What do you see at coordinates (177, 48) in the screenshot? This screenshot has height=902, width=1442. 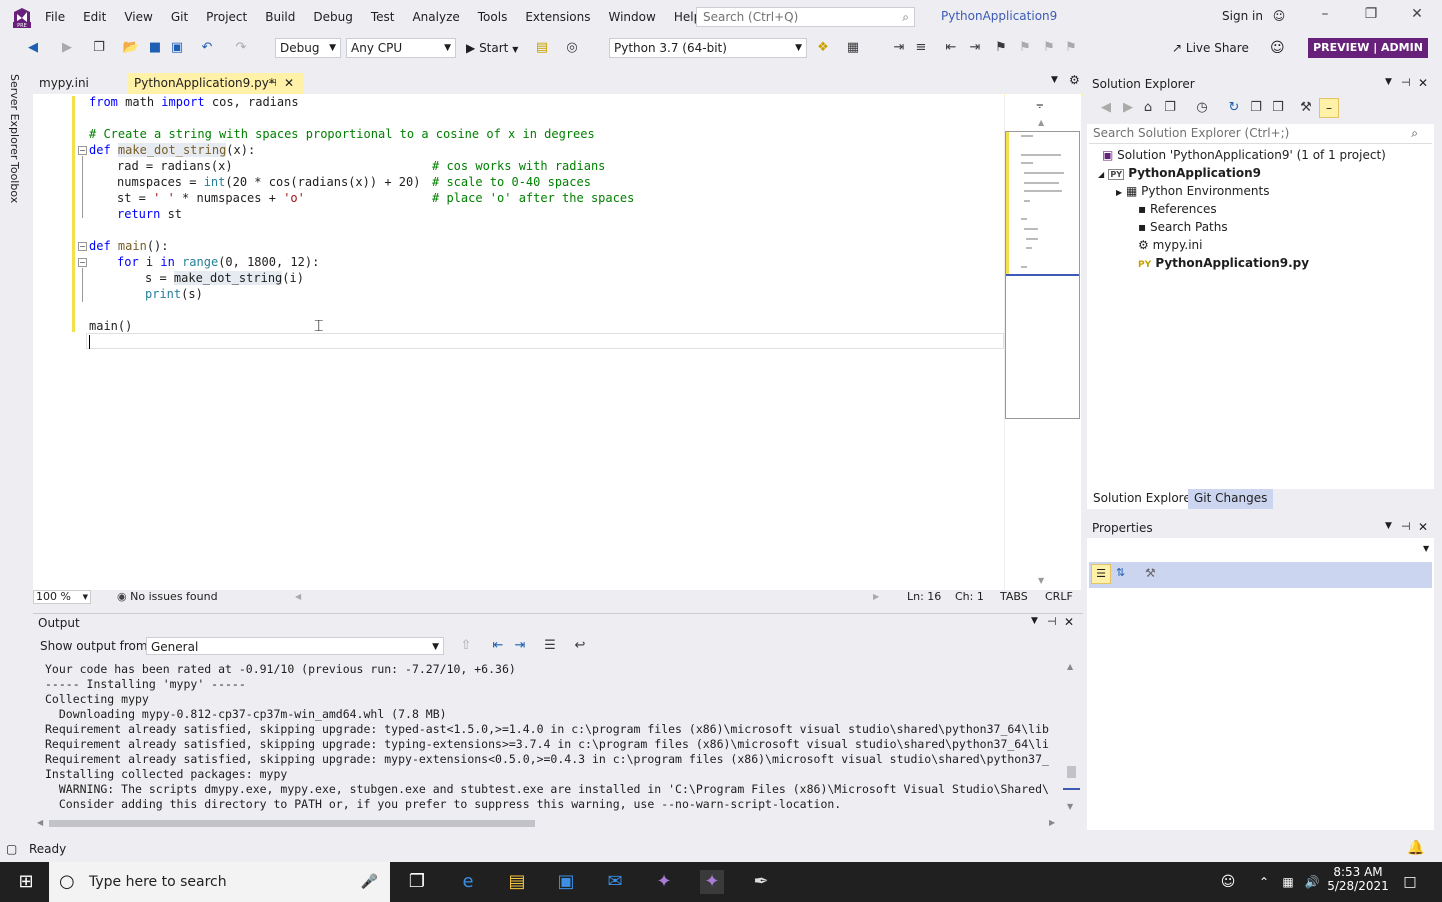 I see `save-all-icon: ▣` at bounding box center [177, 48].